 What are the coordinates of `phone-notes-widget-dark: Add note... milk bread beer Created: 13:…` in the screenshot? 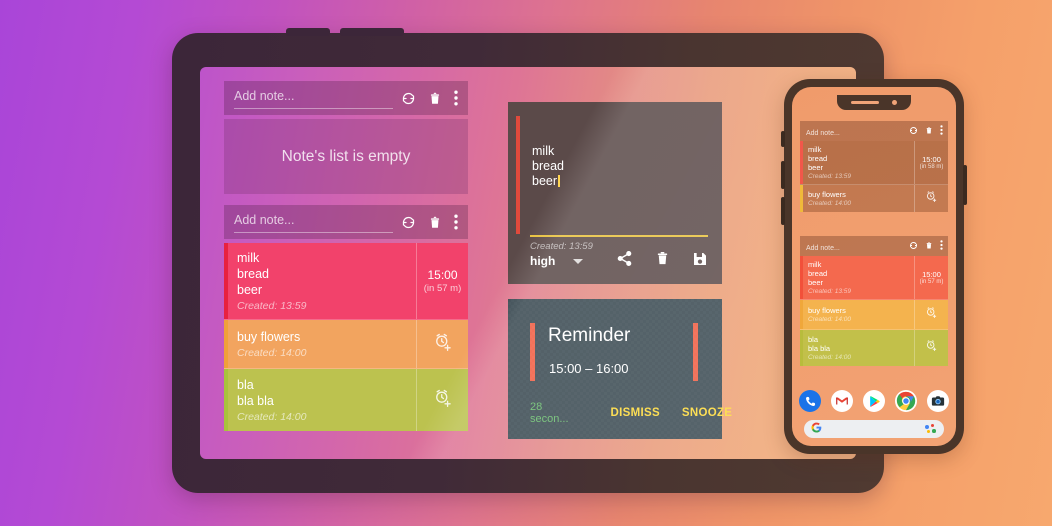 It's located at (874, 166).